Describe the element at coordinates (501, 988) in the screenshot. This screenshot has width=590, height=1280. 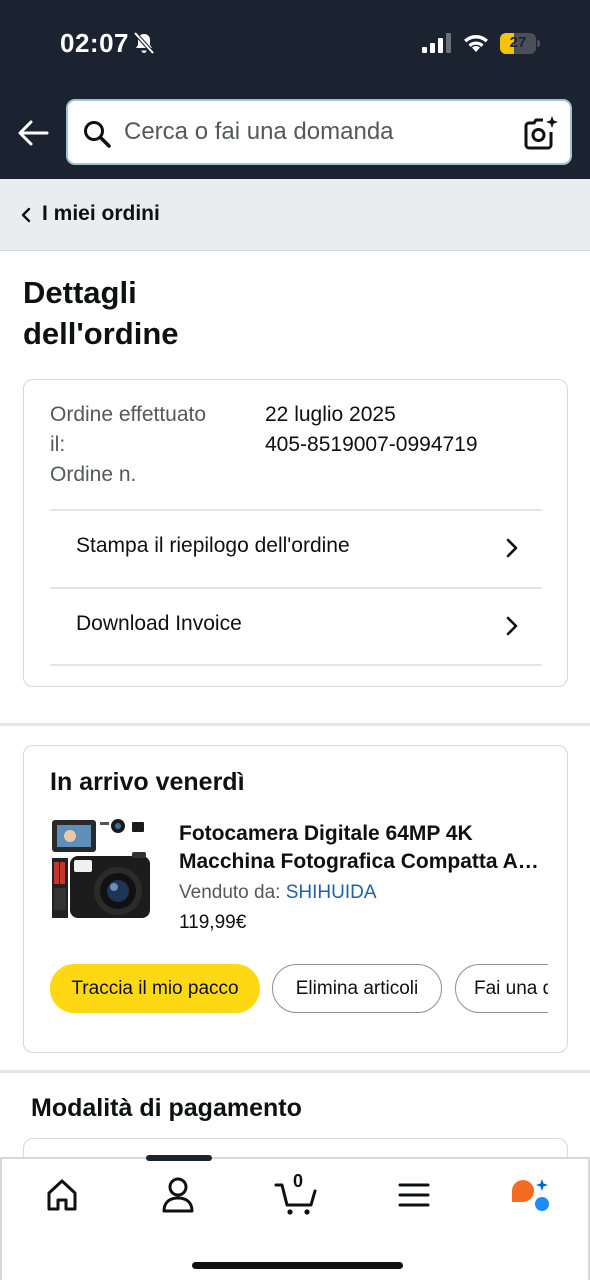
I see `ask-question-button: Fai una domanda` at that location.